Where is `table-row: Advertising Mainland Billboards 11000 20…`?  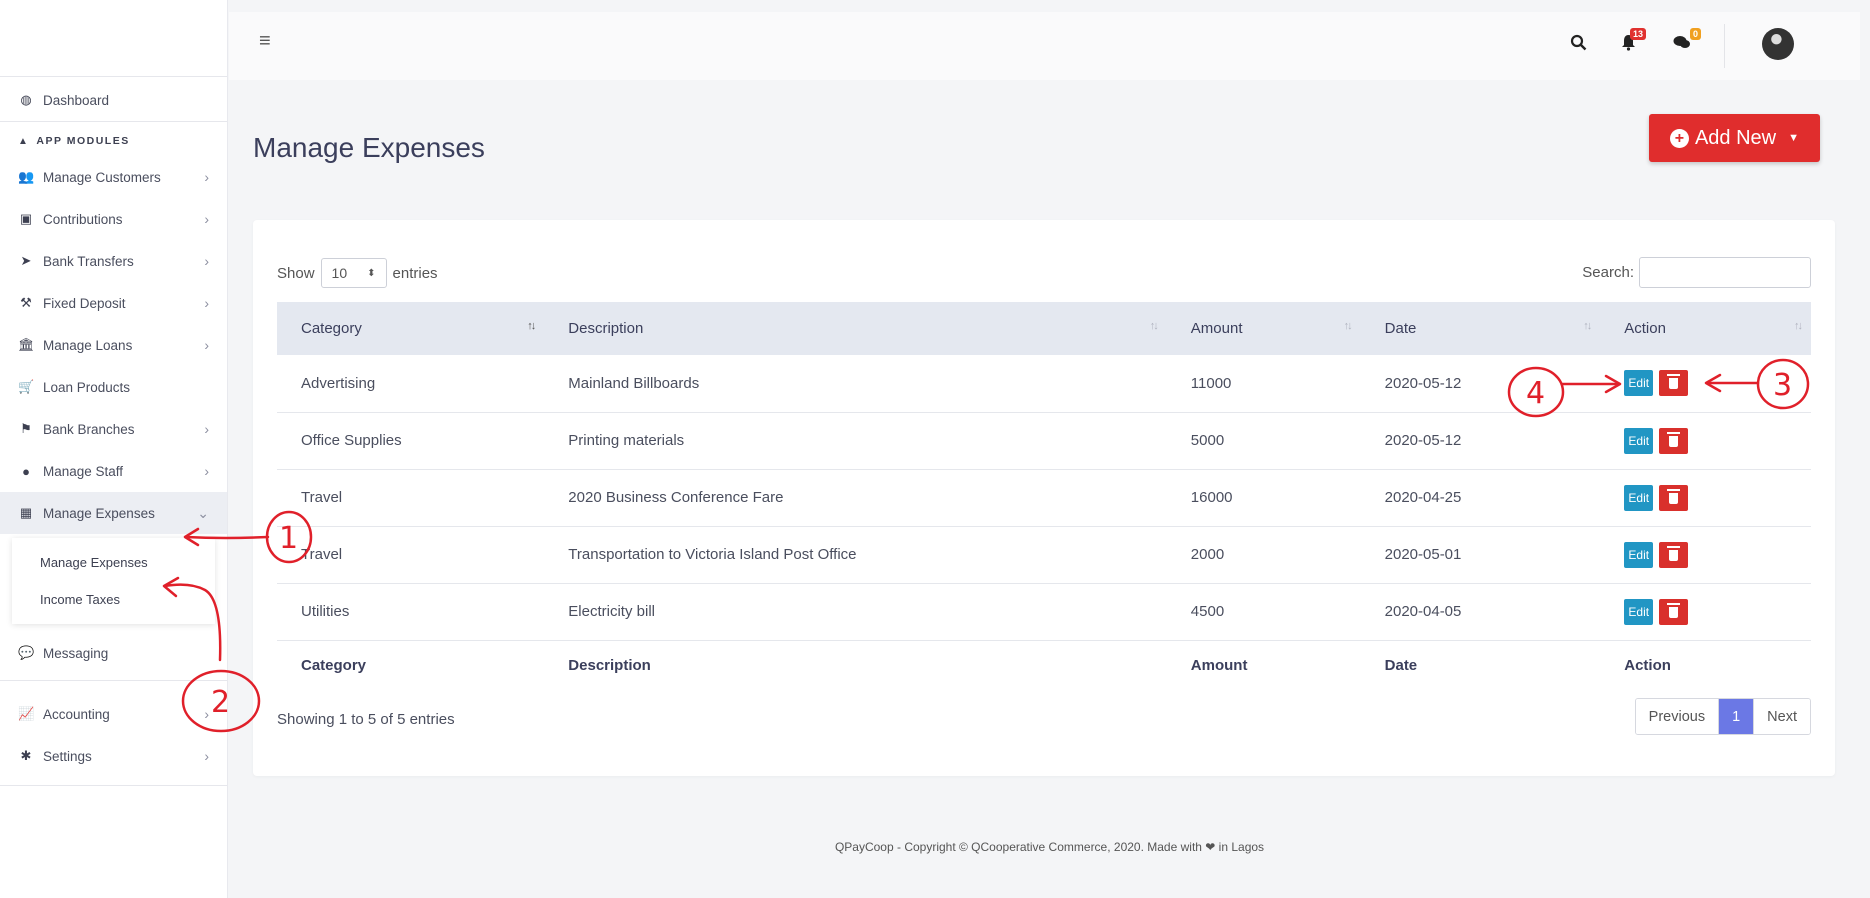 table-row: Advertising Mainland Billboards 11000 20… is located at coordinates (1044, 383).